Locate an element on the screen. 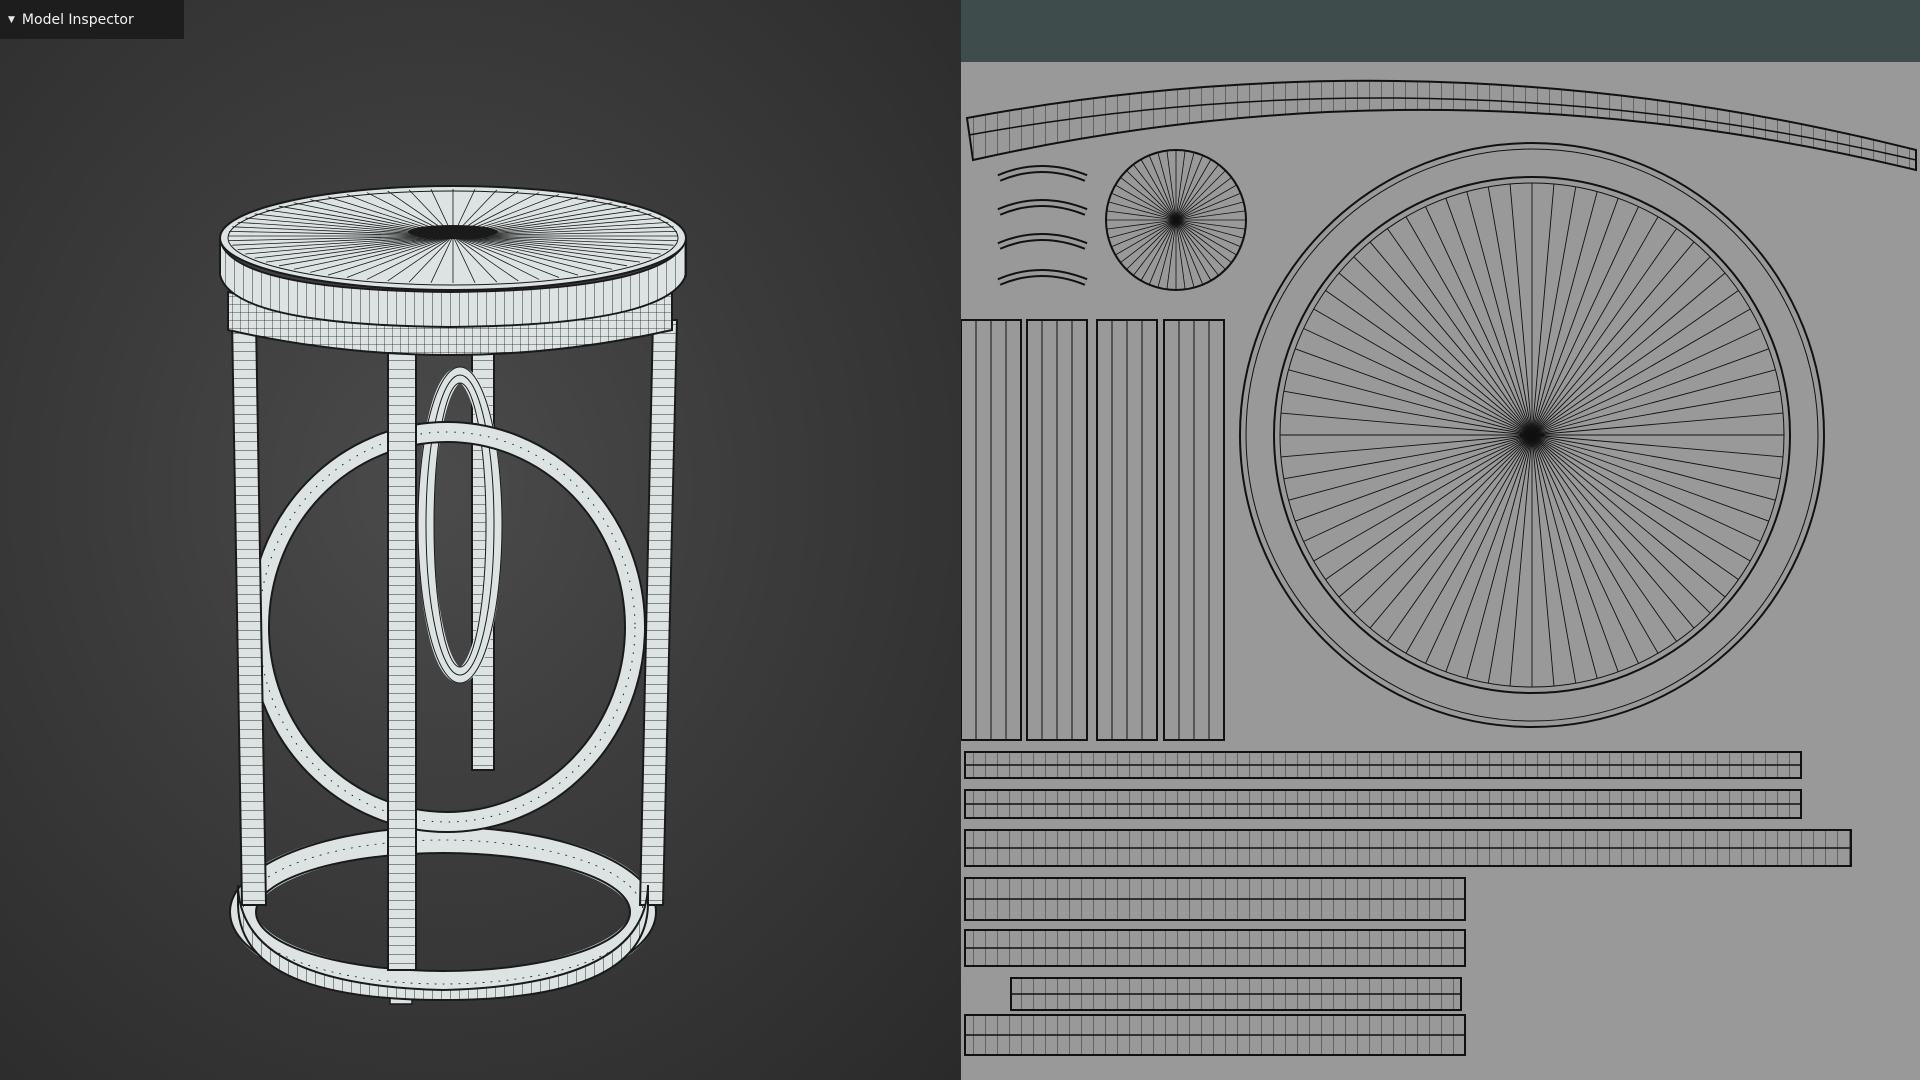 The width and height of the screenshot is (1920, 1080). front-ring is located at coordinates (447, 627).